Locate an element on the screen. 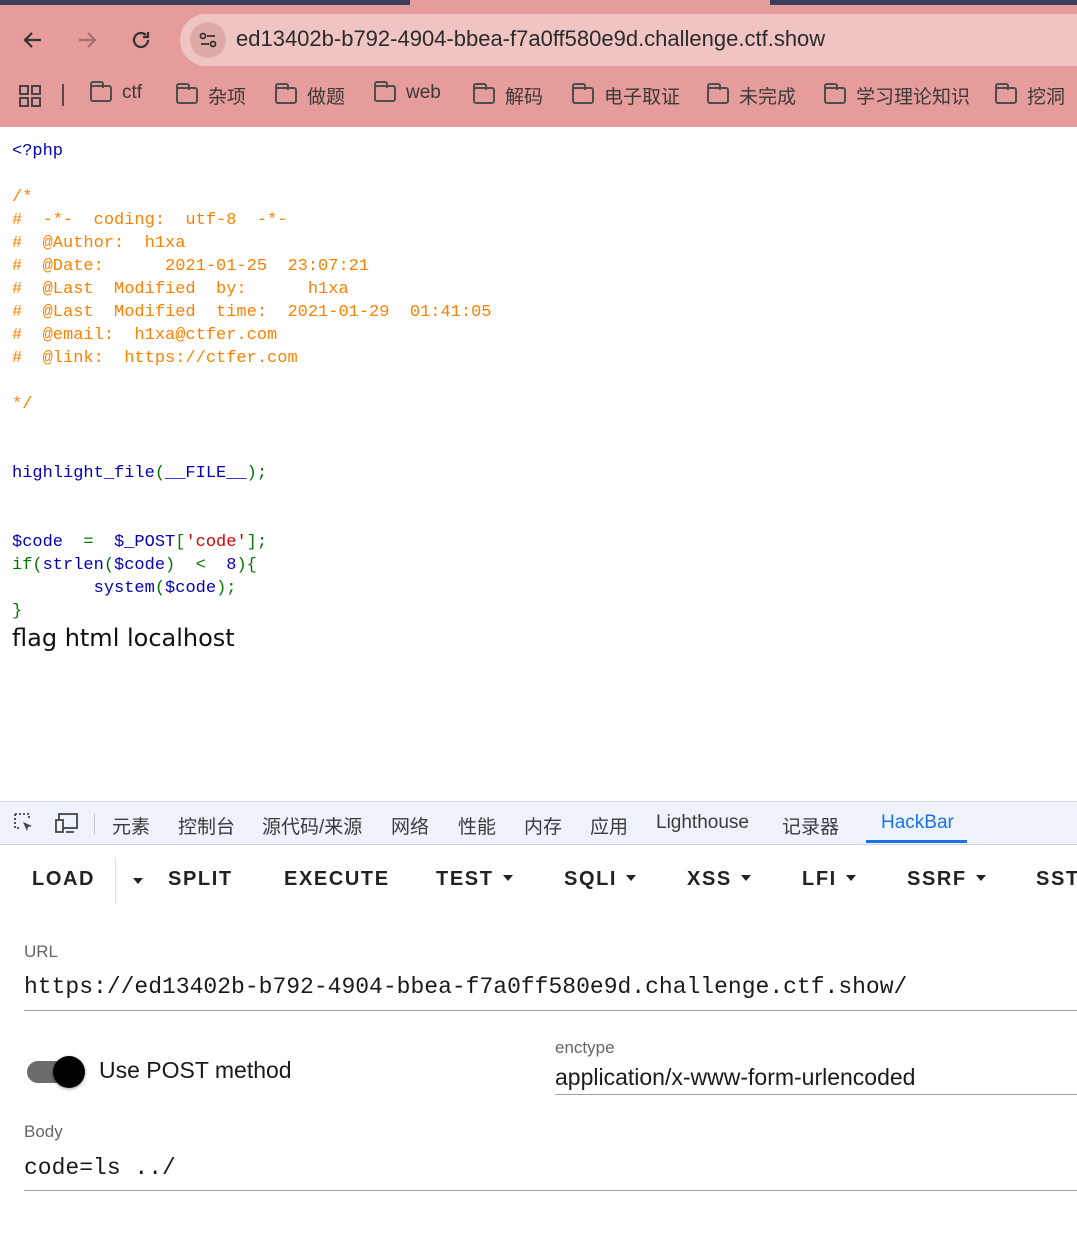  enctype-select: application/x-www-form-urlencoded is located at coordinates (735, 1077).